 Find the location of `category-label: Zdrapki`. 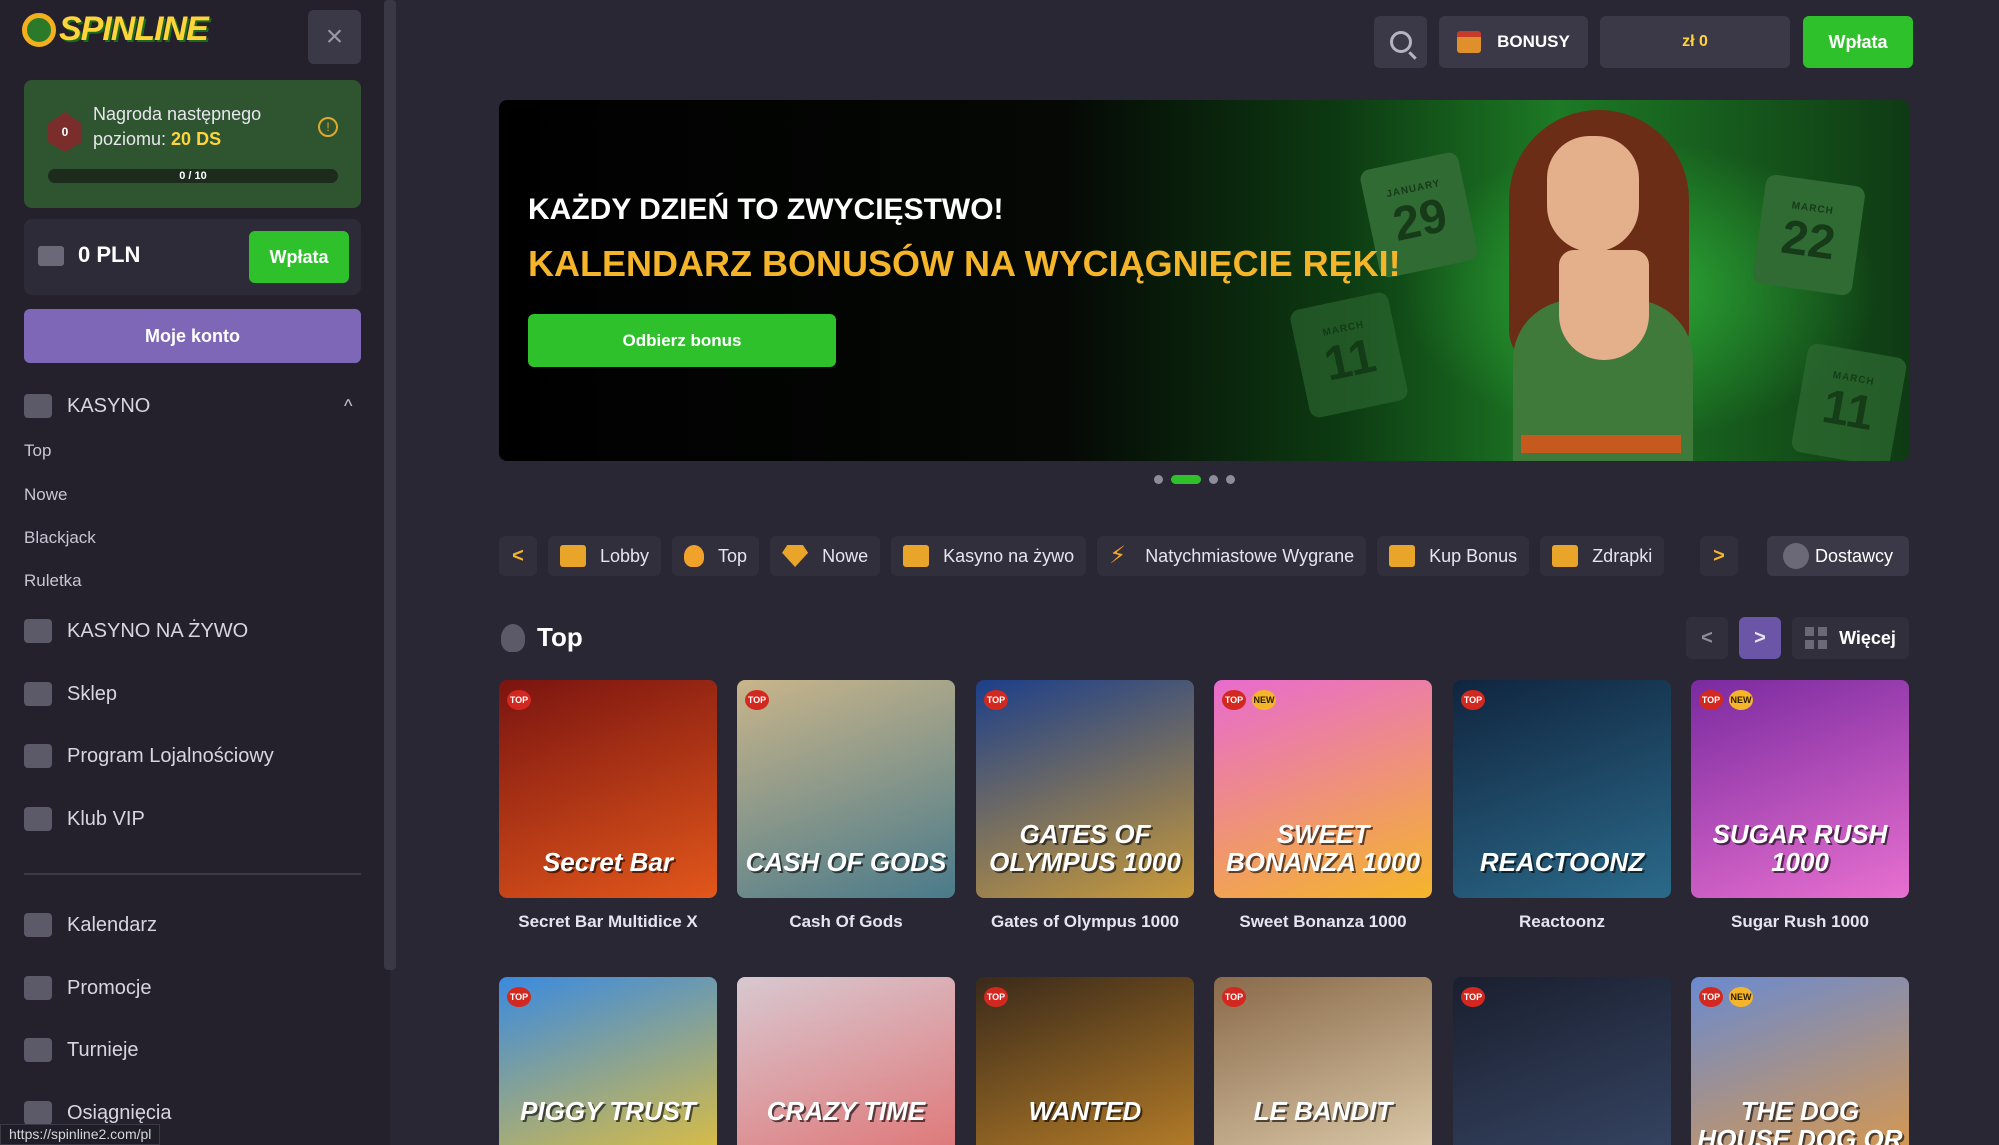

category-label: Zdrapki is located at coordinates (1622, 555).